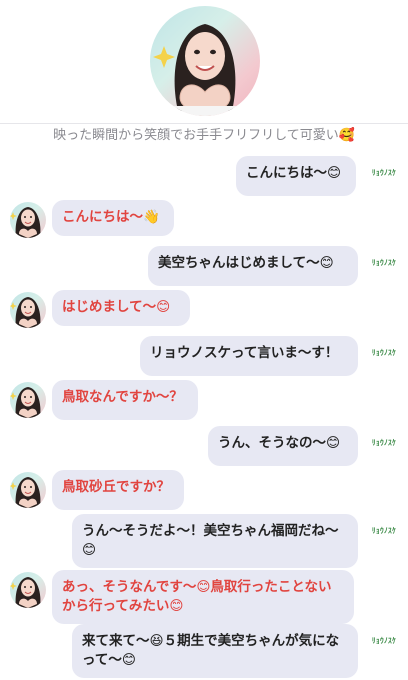 The width and height of the screenshot is (408, 680). I want to click on sent-message-bubble: 美空ちゃんはじめまして〜😊, so click(253, 266).